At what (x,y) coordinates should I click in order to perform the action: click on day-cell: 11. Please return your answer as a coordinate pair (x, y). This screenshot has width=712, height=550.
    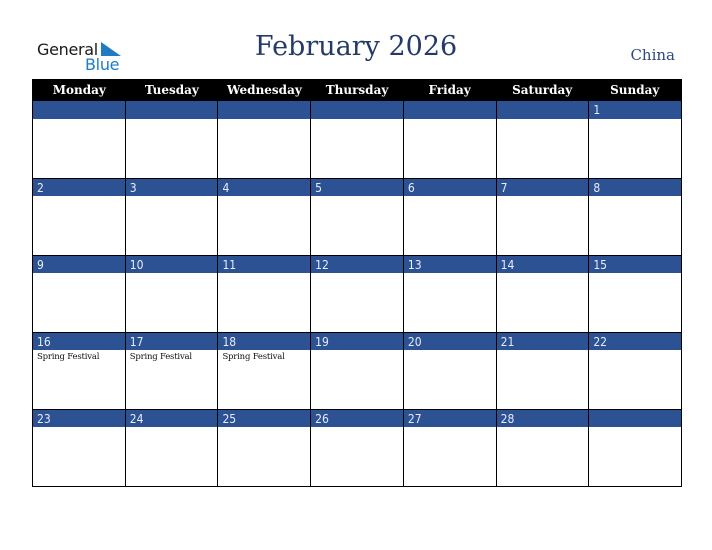
    Looking at the image, I should click on (264, 293).